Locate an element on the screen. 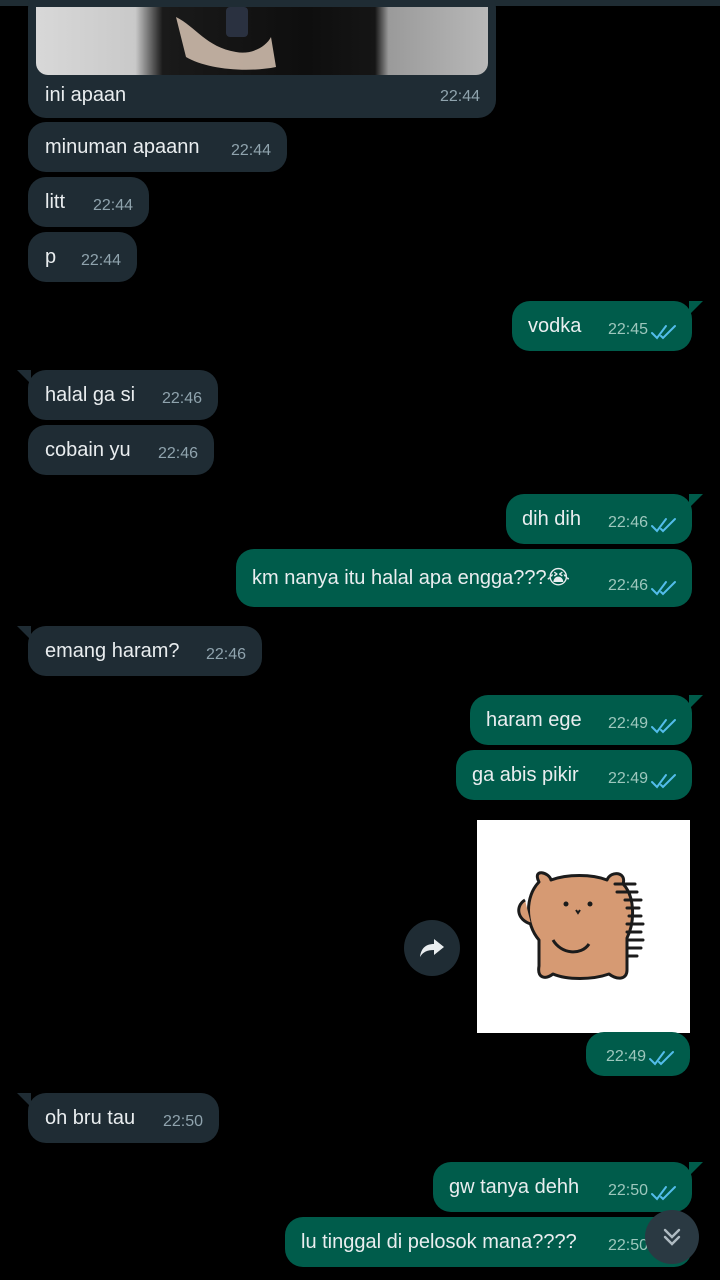 The image size is (720, 1280). message-bubble-outgoing: gw tanya dehh 22:50 is located at coordinates (568, 1187).